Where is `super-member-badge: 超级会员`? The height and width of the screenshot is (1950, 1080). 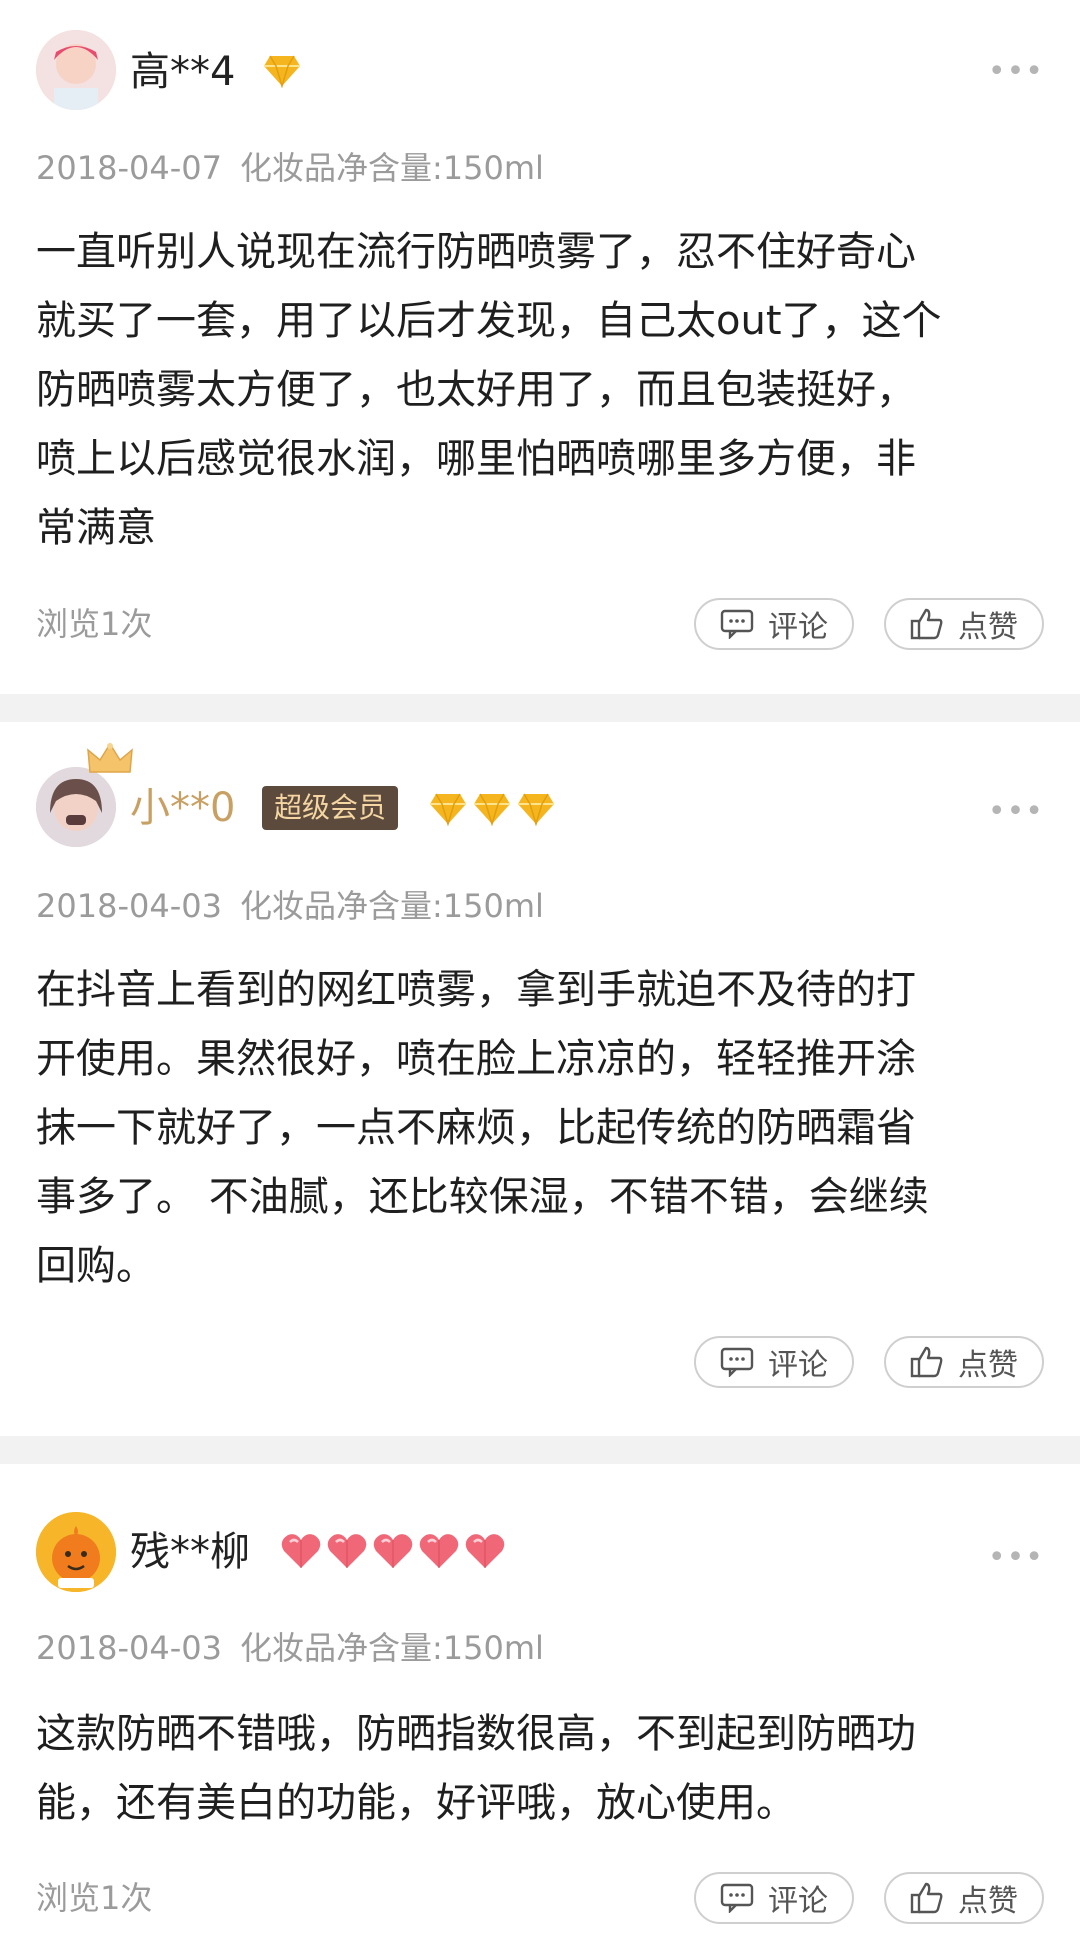
super-member-badge: 超级会员 is located at coordinates (330, 808).